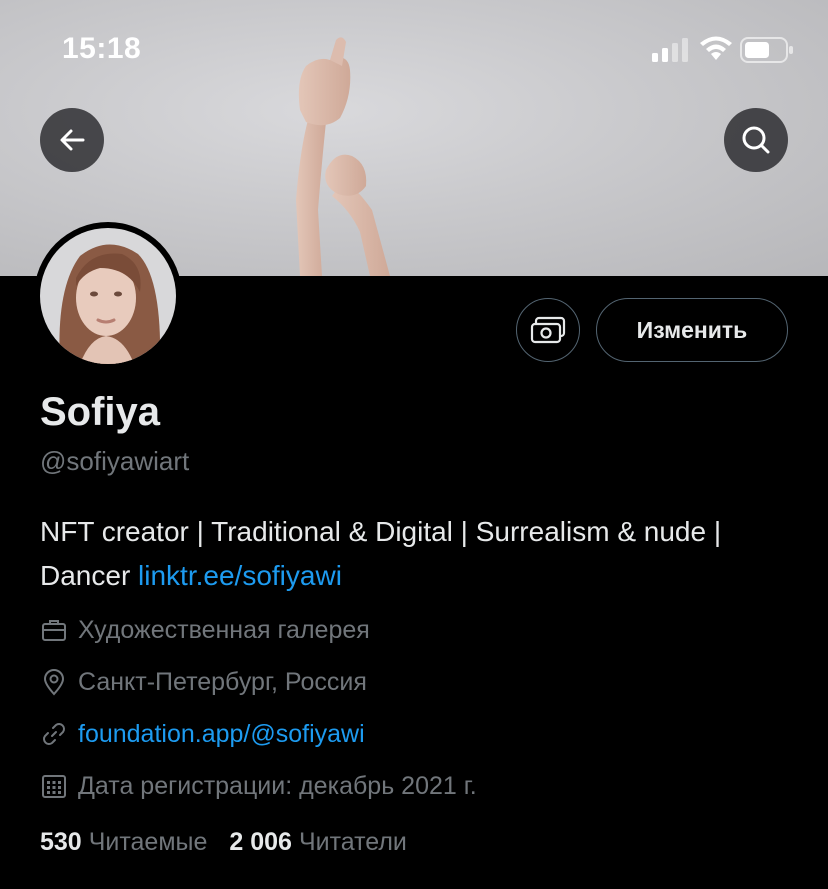 This screenshot has width=828, height=889. Describe the element at coordinates (54, 682) in the screenshot. I see `location-pin-icon` at that location.